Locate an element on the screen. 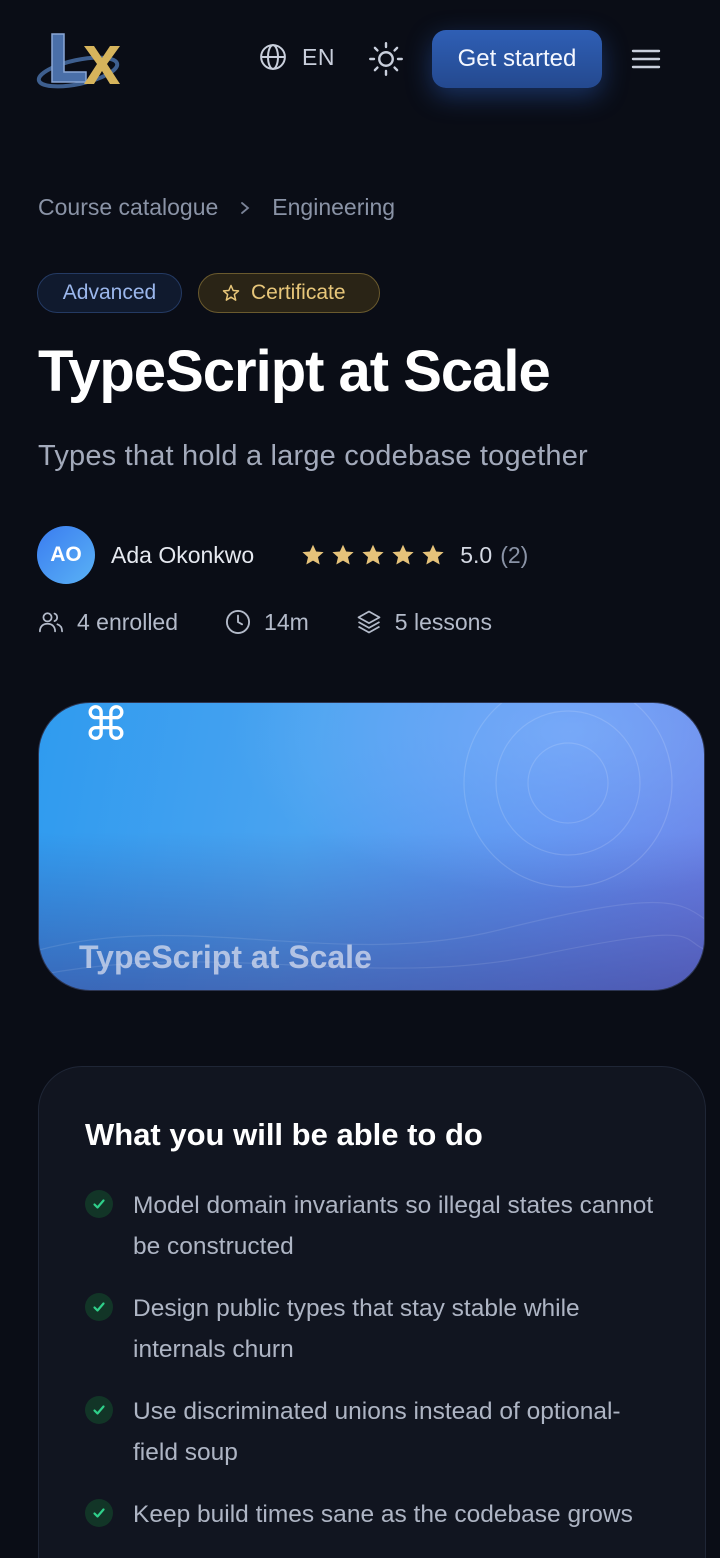 This screenshot has height=1558, width=720. course-duration: 14m is located at coordinates (266, 622).